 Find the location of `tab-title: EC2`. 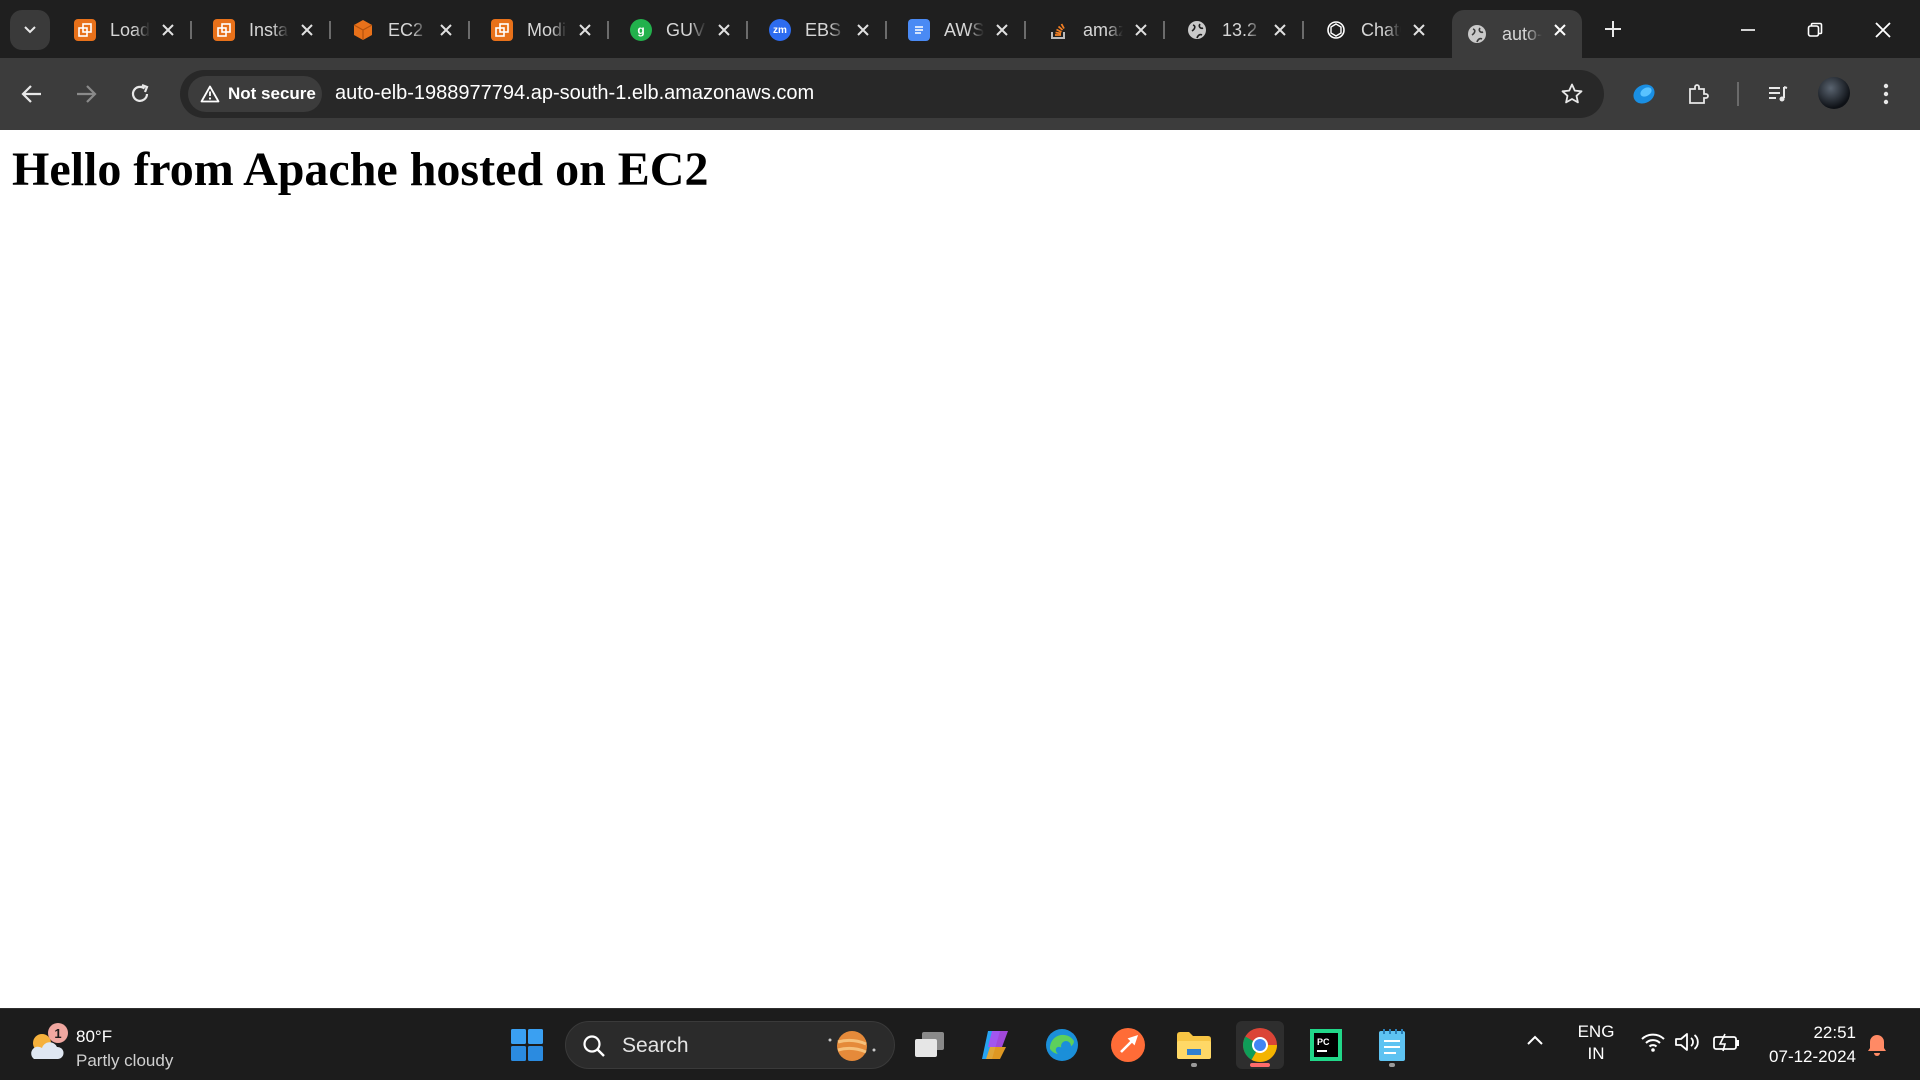

tab-title: EC2 is located at coordinates (406, 29).